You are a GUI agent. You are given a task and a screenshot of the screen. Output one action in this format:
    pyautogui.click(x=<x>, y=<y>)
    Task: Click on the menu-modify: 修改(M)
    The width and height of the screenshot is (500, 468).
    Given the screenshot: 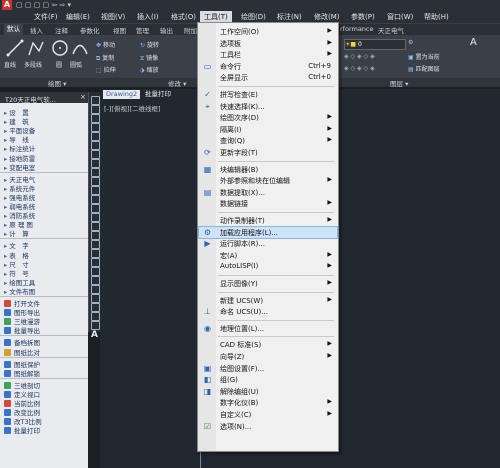 What is the action you would take?
    pyautogui.click(x=327, y=17)
    